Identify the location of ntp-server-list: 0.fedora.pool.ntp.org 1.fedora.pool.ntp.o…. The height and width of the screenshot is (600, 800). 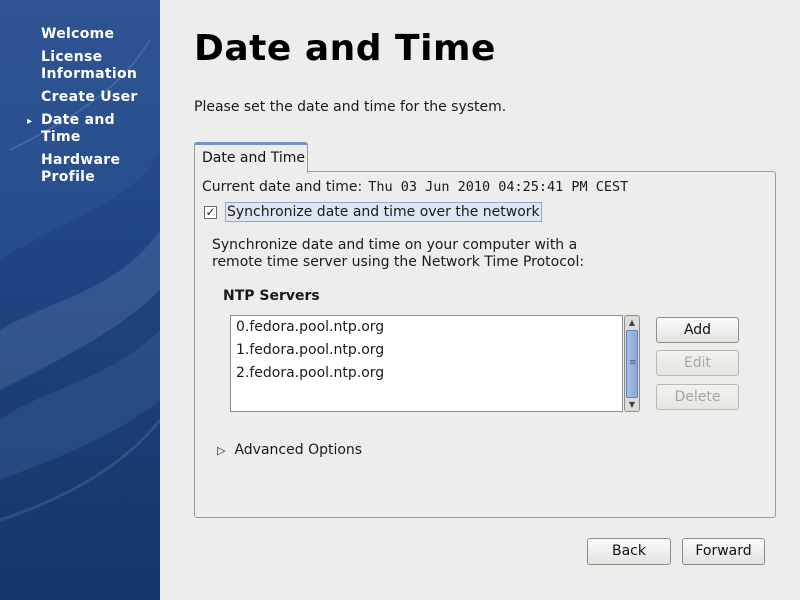
(426, 363).